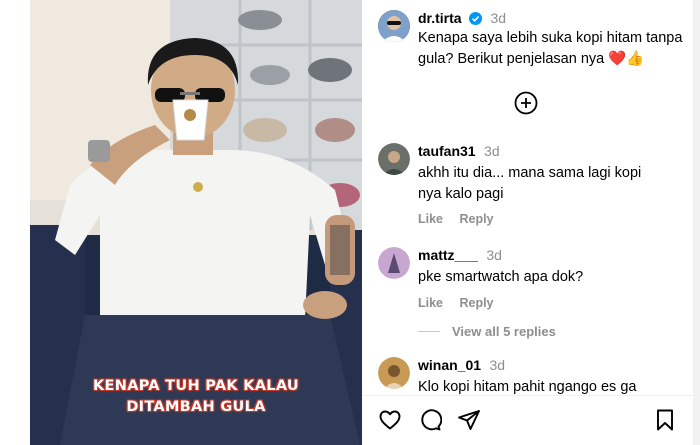 The height and width of the screenshot is (445, 700). What do you see at coordinates (390, 420) in the screenshot?
I see `heart-icon` at bounding box center [390, 420].